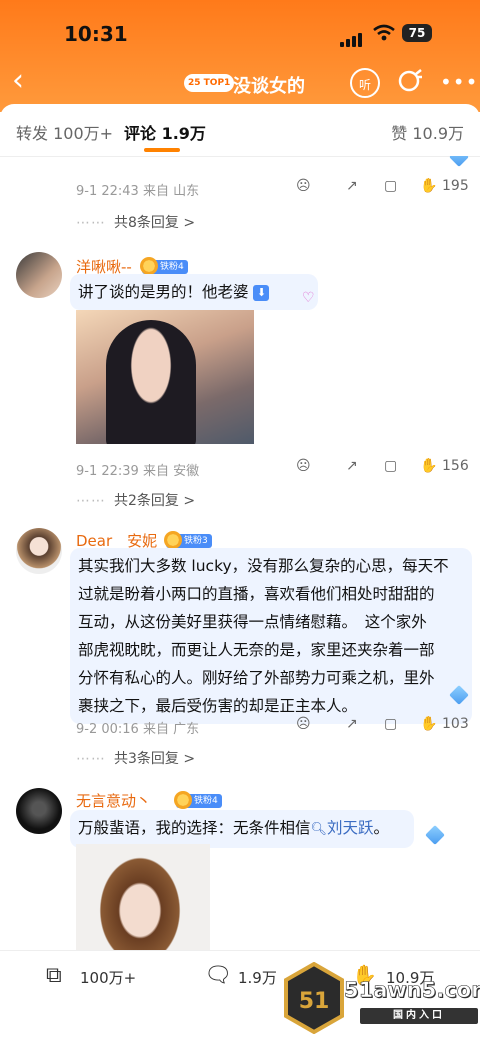 The height and width of the screenshot is (1043, 480). Describe the element at coordinates (427, 132) in the screenshot. I see `tab-likes: 赞 10.9万` at that location.